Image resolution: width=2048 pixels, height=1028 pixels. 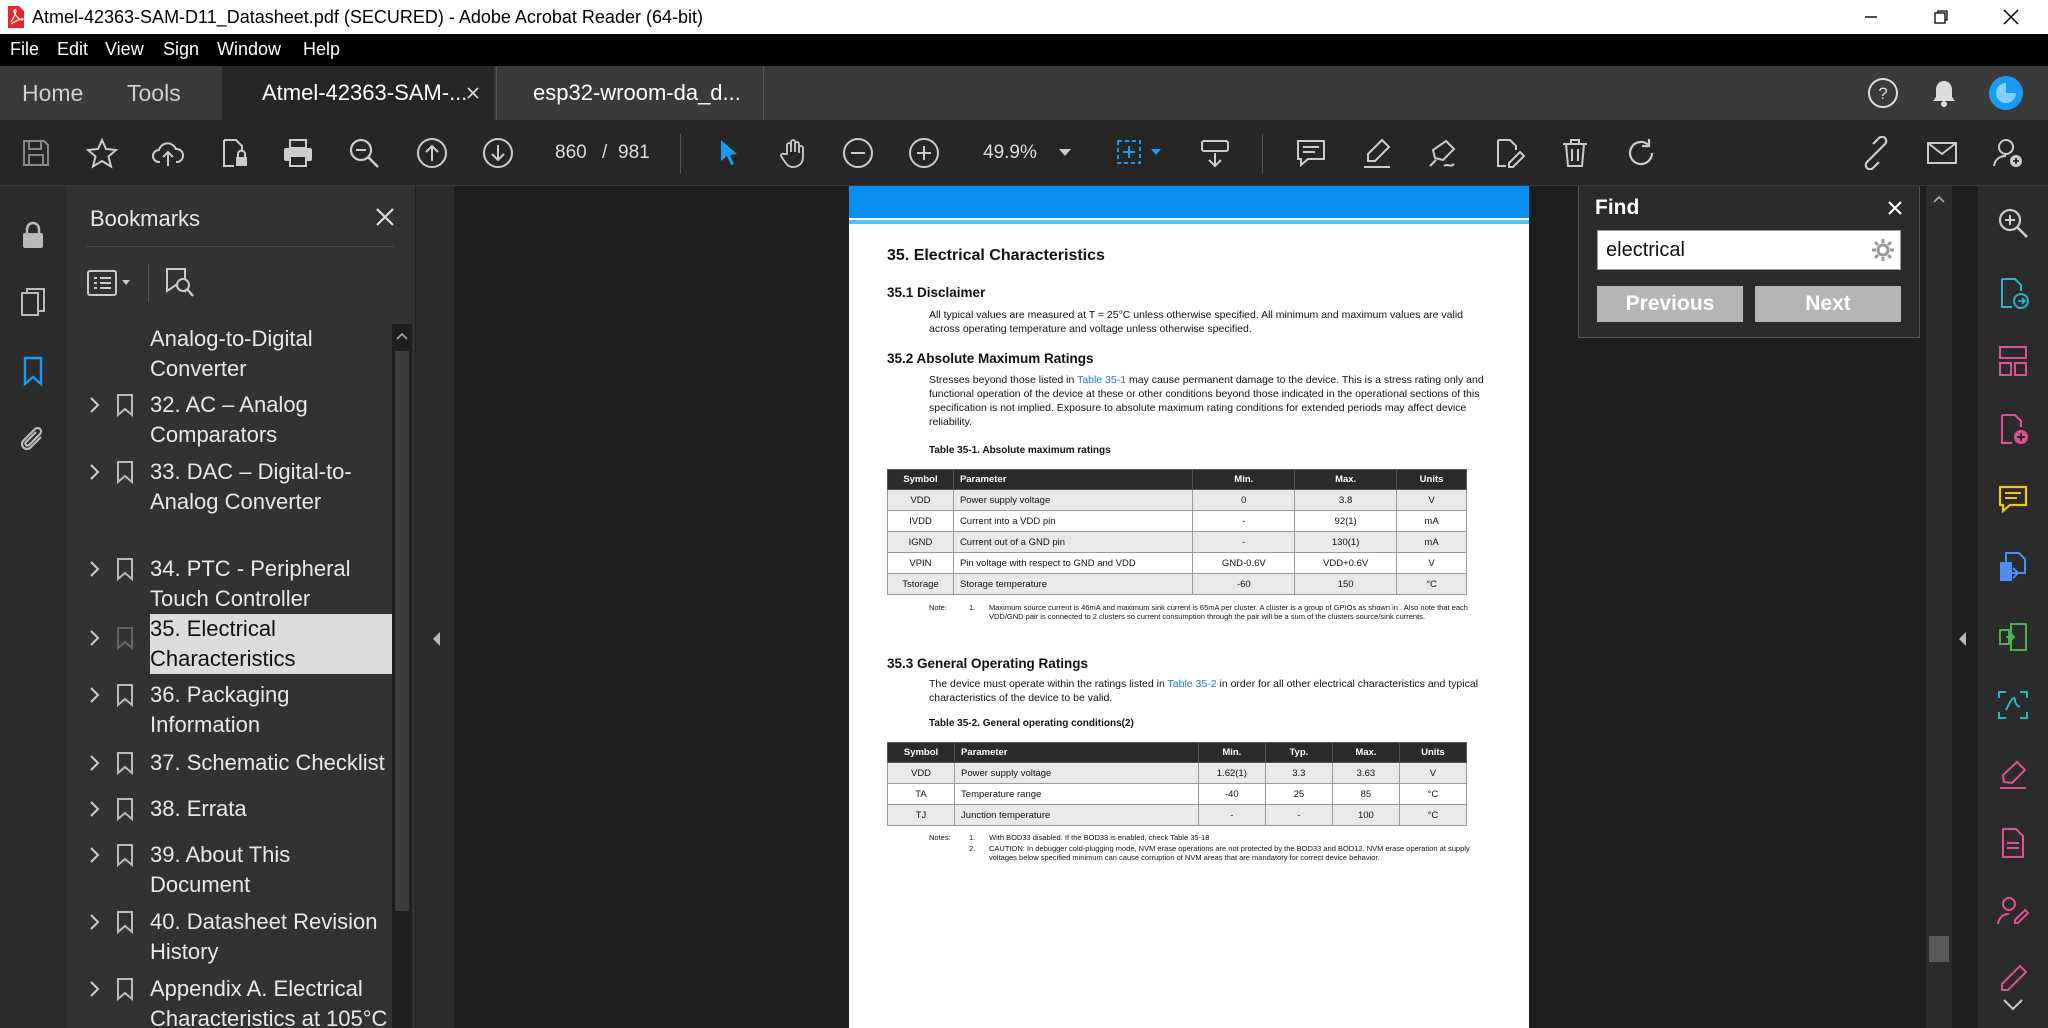 I want to click on rotate-button, so click(x=1641, y=153).